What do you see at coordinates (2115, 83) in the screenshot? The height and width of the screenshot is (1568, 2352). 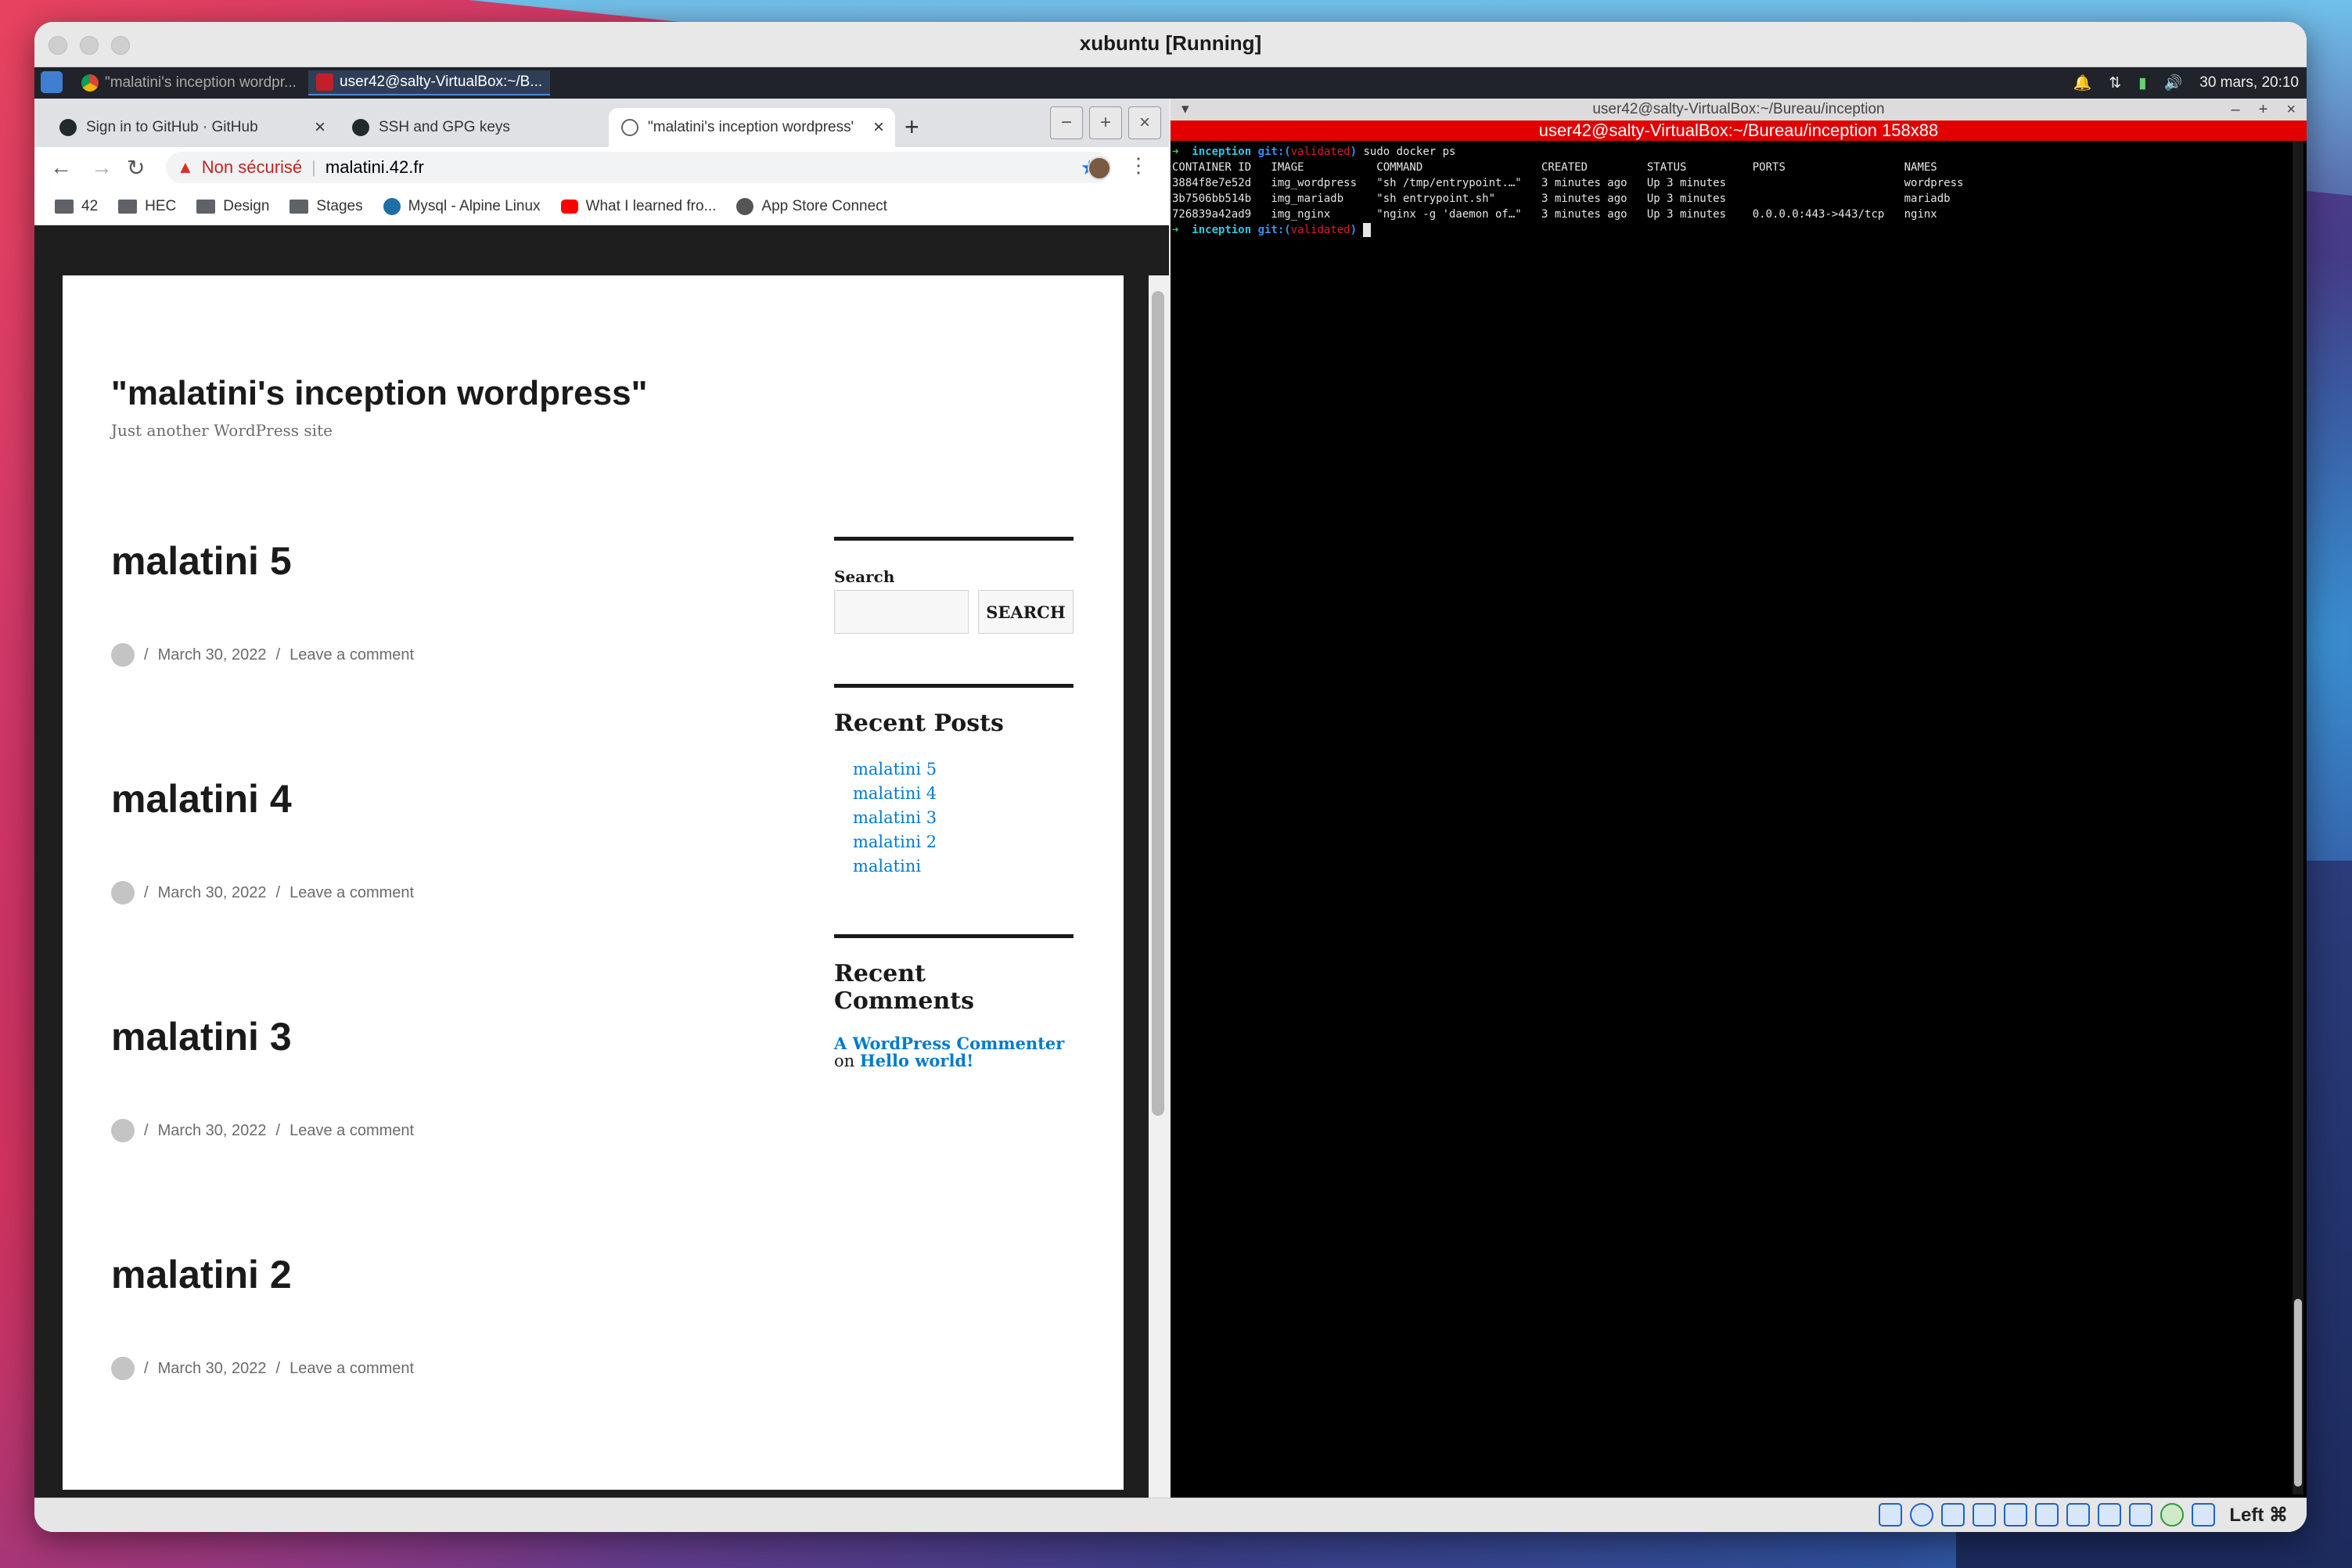 I see `network-icon: ⇅` at bounding box center [2115, 83].